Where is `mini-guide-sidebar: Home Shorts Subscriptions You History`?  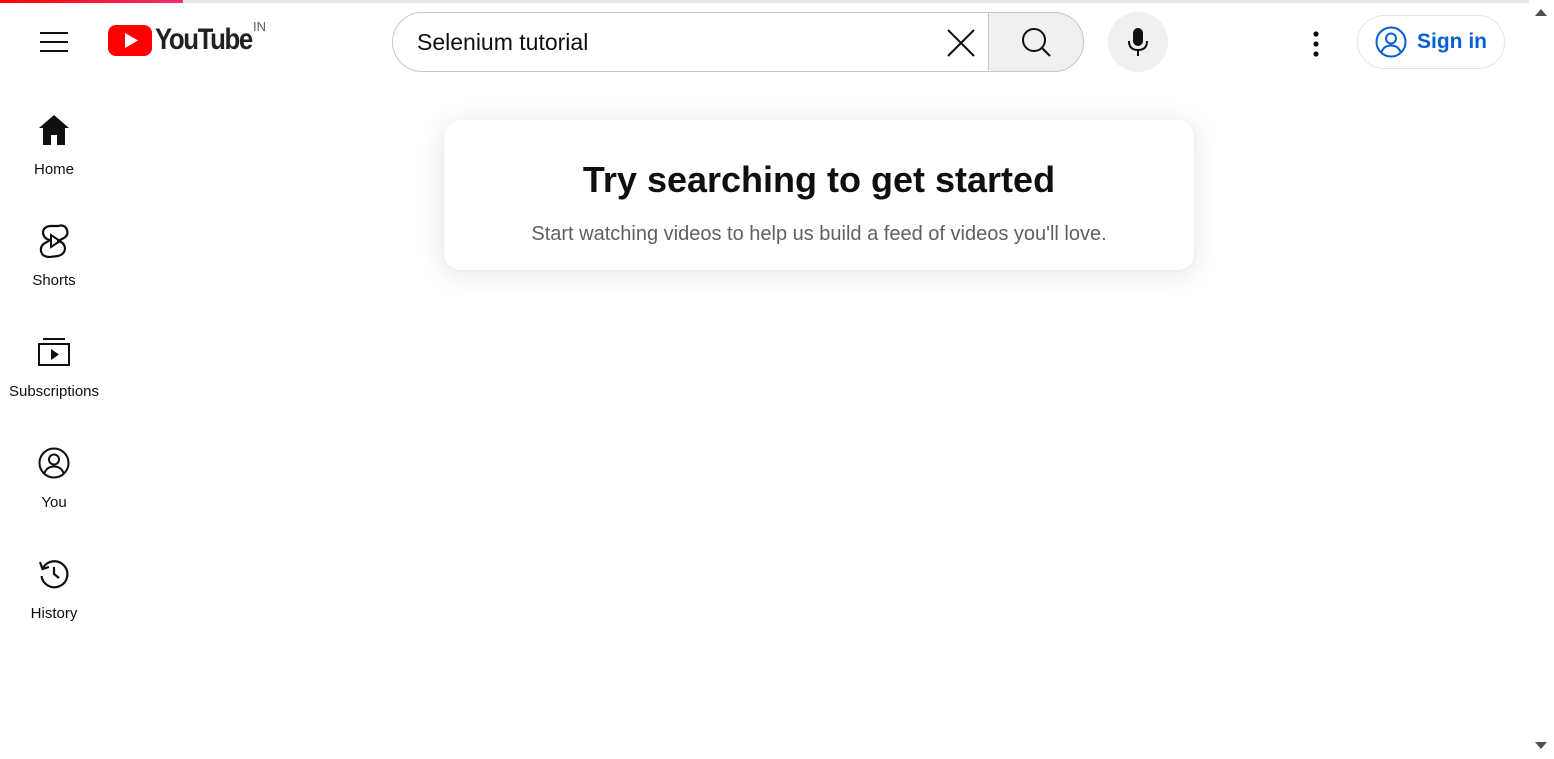 mini-guide-sidebar: Home Shorts Subscriptions You History is located at coordinates (54, 377).